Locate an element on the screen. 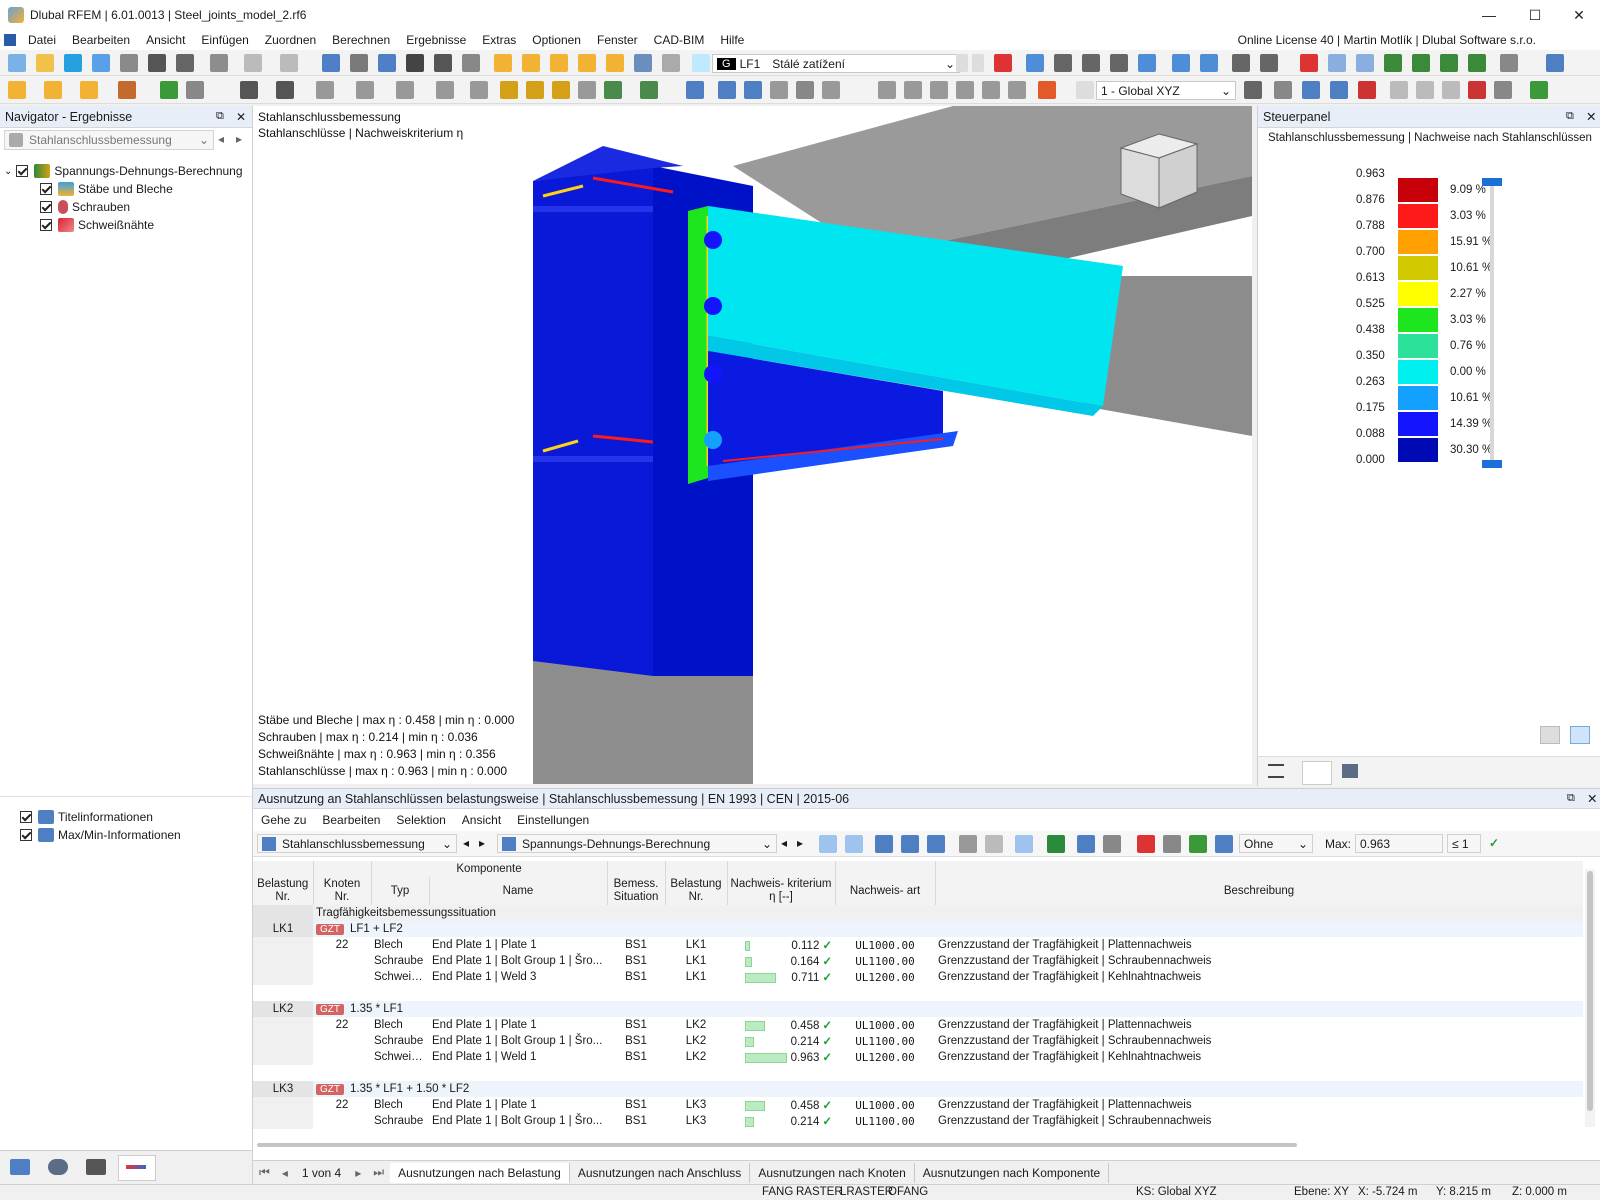  align-icon is located at coordinates (887, 90).